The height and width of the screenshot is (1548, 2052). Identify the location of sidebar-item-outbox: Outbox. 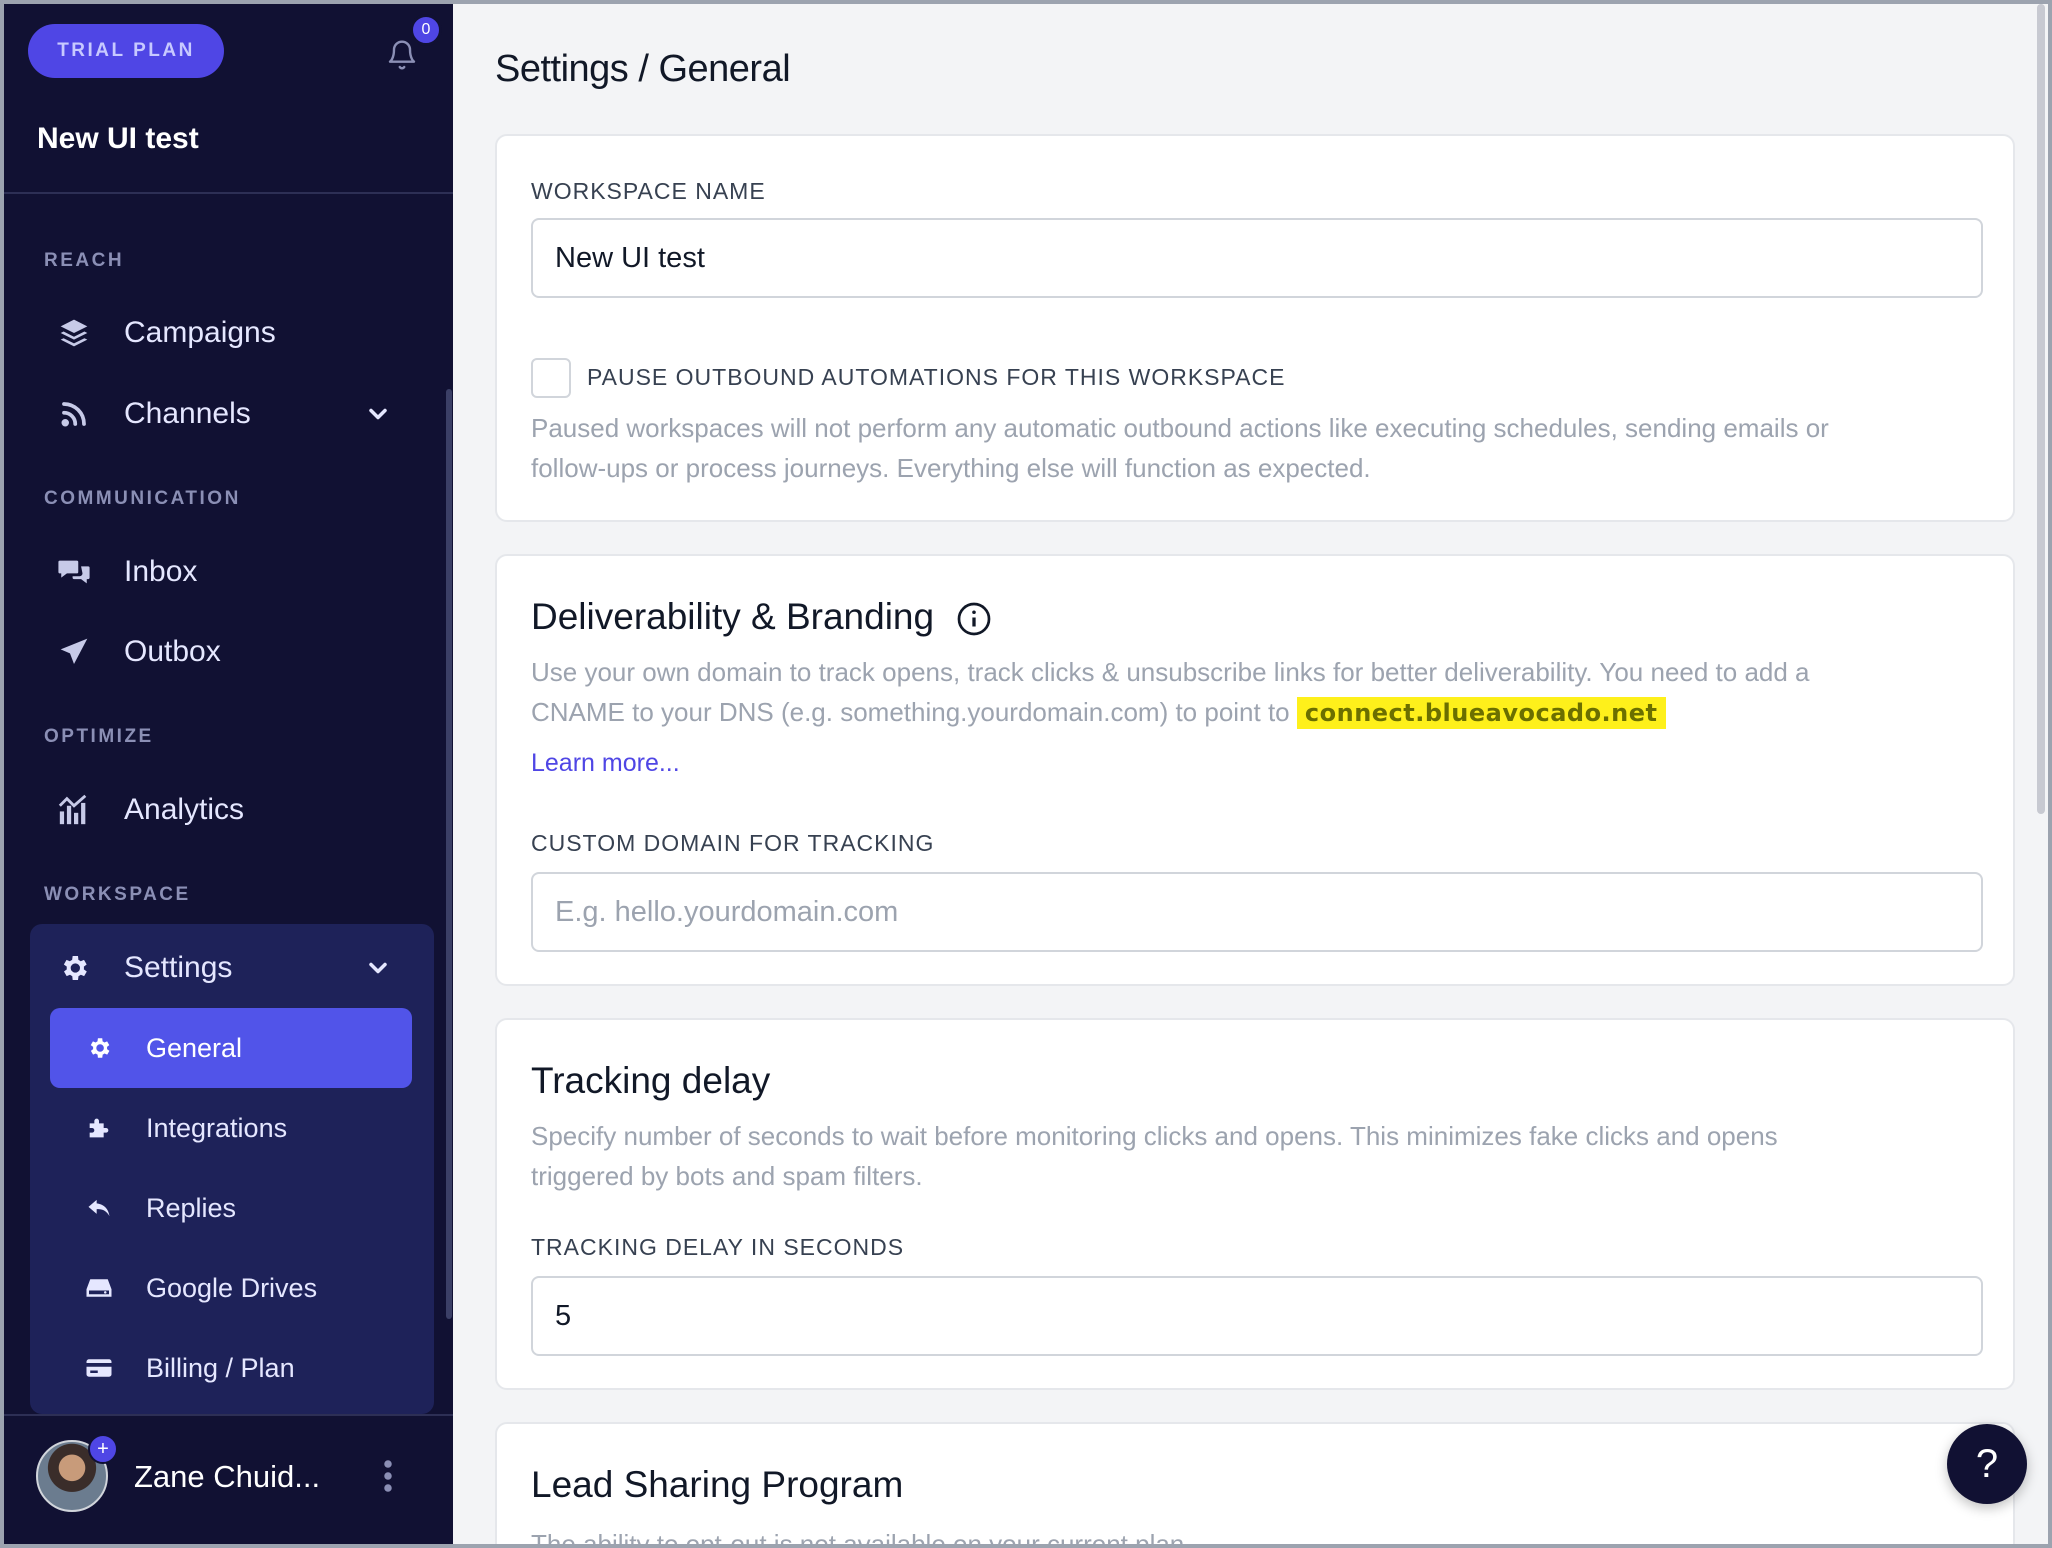
(232, 652).